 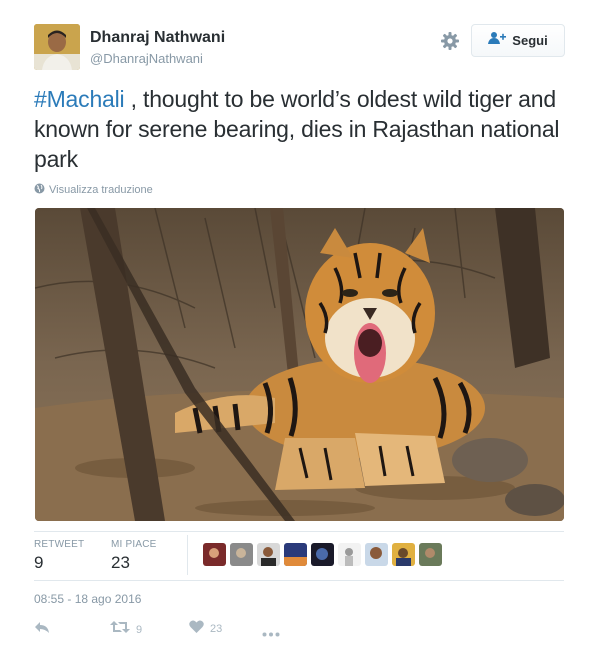 I want to click on like-stat-label: MI PIACE, so click(x=134, y=544).